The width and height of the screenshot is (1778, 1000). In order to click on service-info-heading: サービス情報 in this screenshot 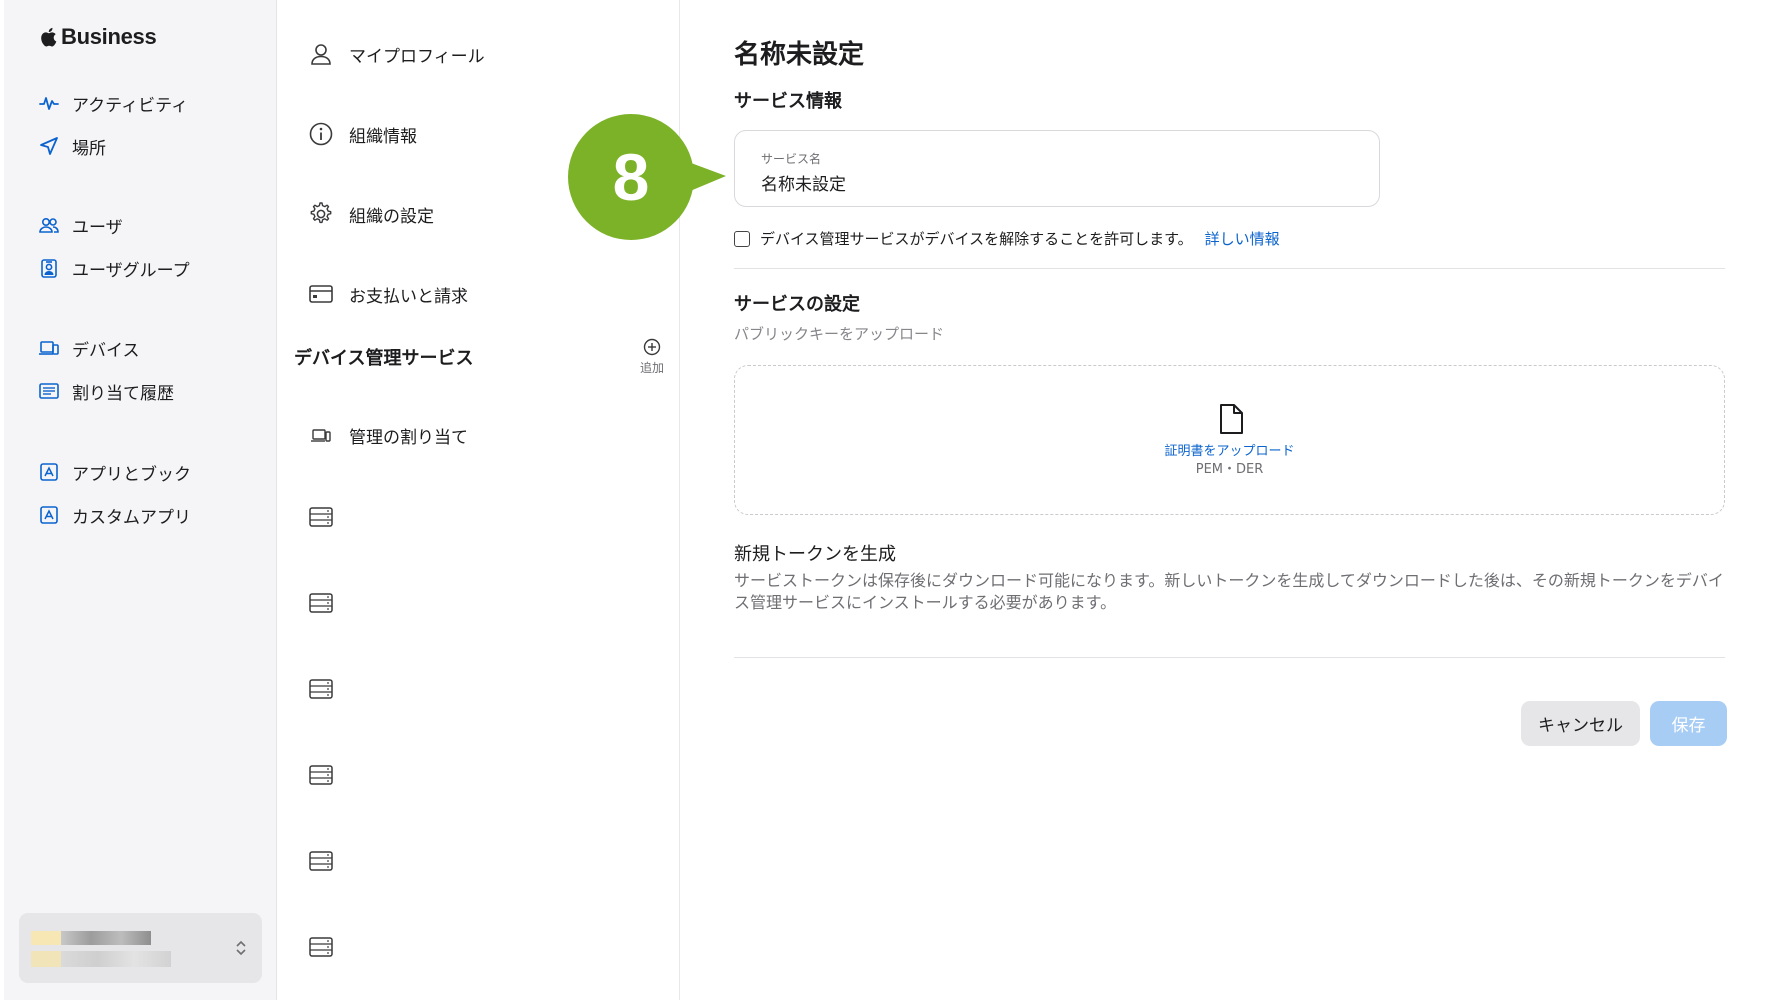, I will do `click(788, 101)`.